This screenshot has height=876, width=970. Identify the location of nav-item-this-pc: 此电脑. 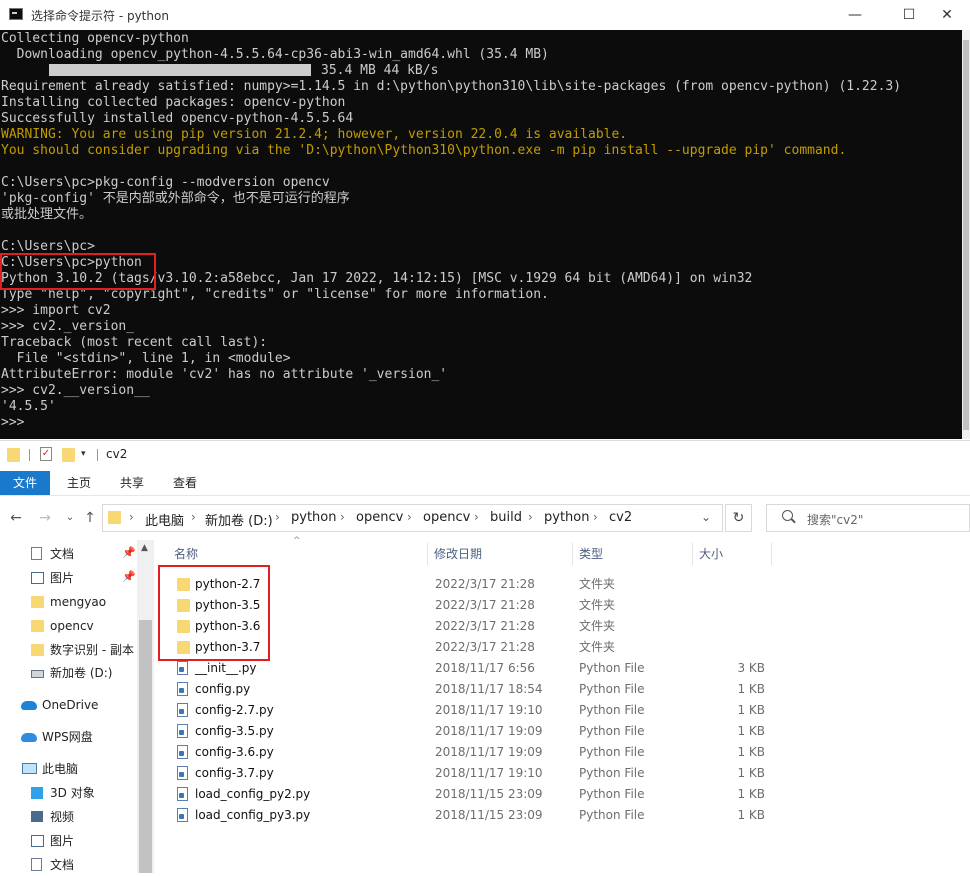
(60, 769).